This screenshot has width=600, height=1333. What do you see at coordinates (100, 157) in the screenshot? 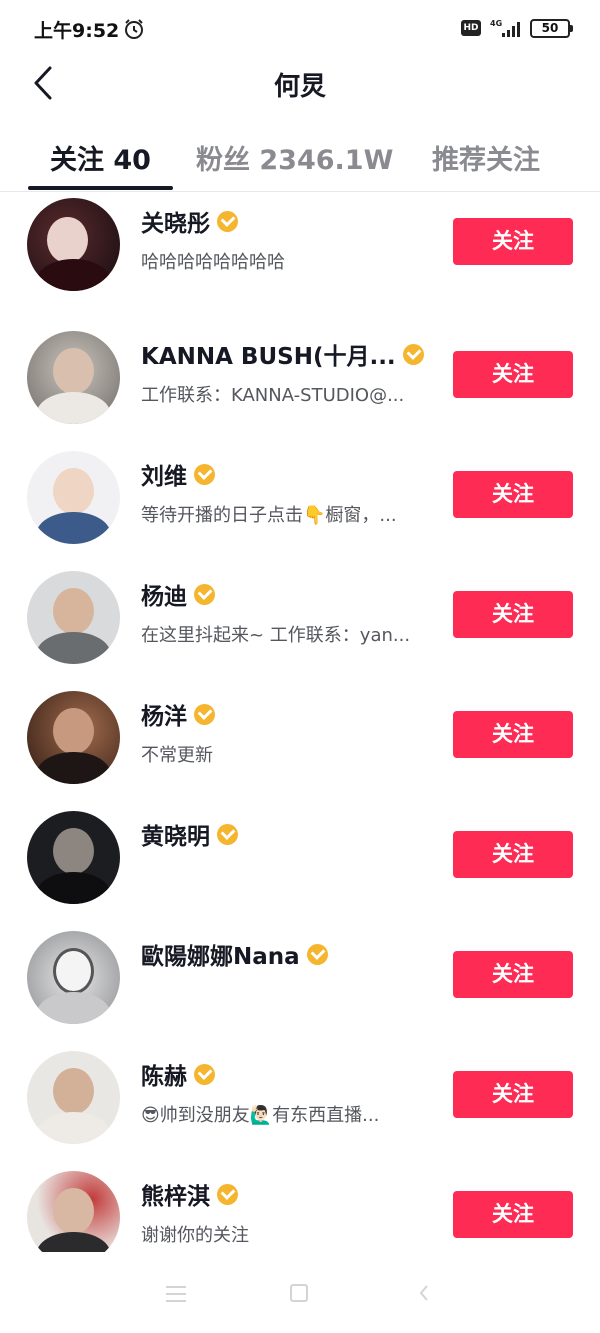
I see `tab-following: 关注 40` at bounding box center [100, 157].